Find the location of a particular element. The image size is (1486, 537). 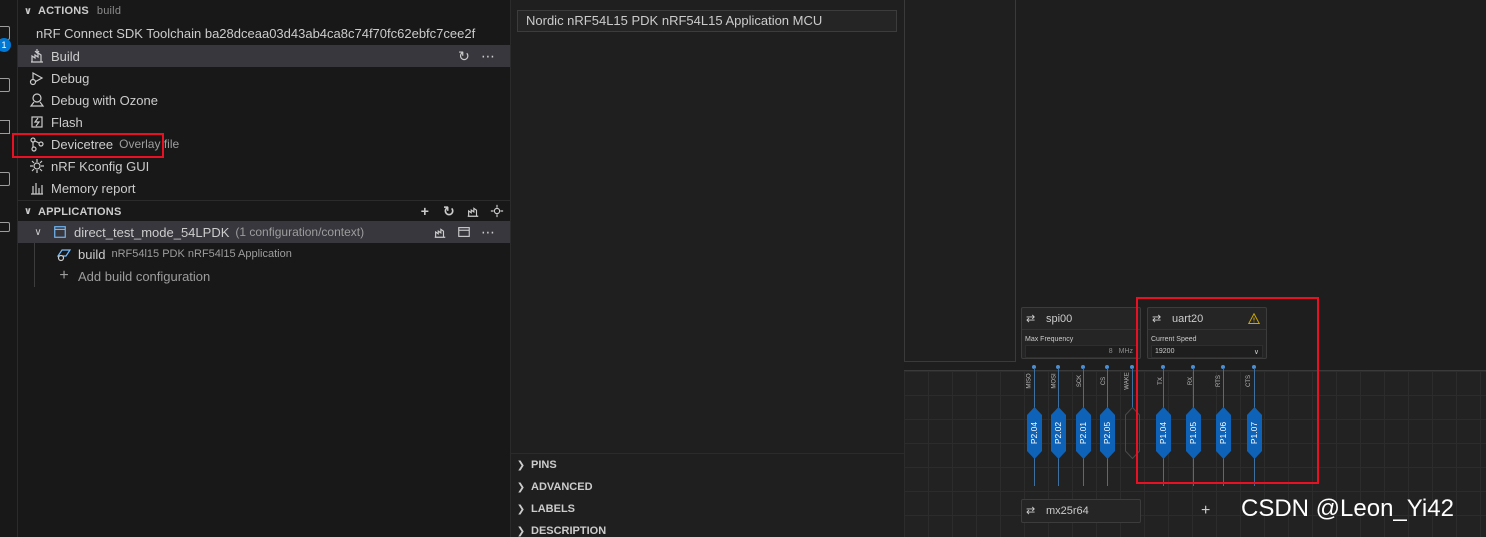

watermark: CSDN @Leon_Yi42 is located at coordinates (1347, 508).